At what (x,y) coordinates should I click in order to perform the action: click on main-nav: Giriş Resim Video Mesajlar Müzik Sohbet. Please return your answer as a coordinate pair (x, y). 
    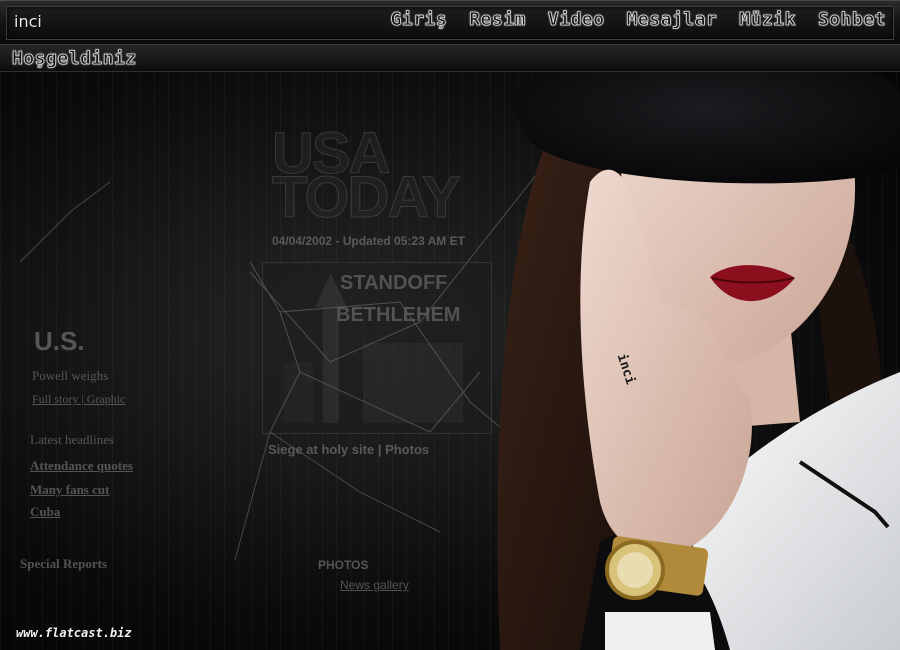
    Looking at the image, I should click on (638, 20).